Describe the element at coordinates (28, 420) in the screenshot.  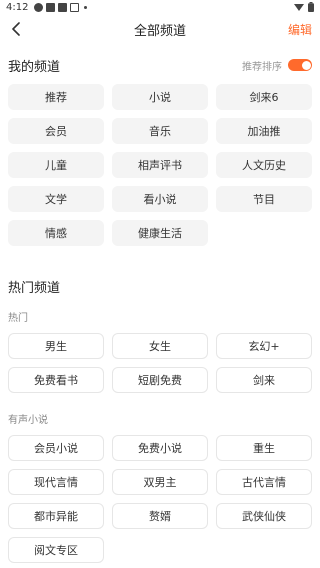
I see `hot-group-title: 有声小说` at that location.